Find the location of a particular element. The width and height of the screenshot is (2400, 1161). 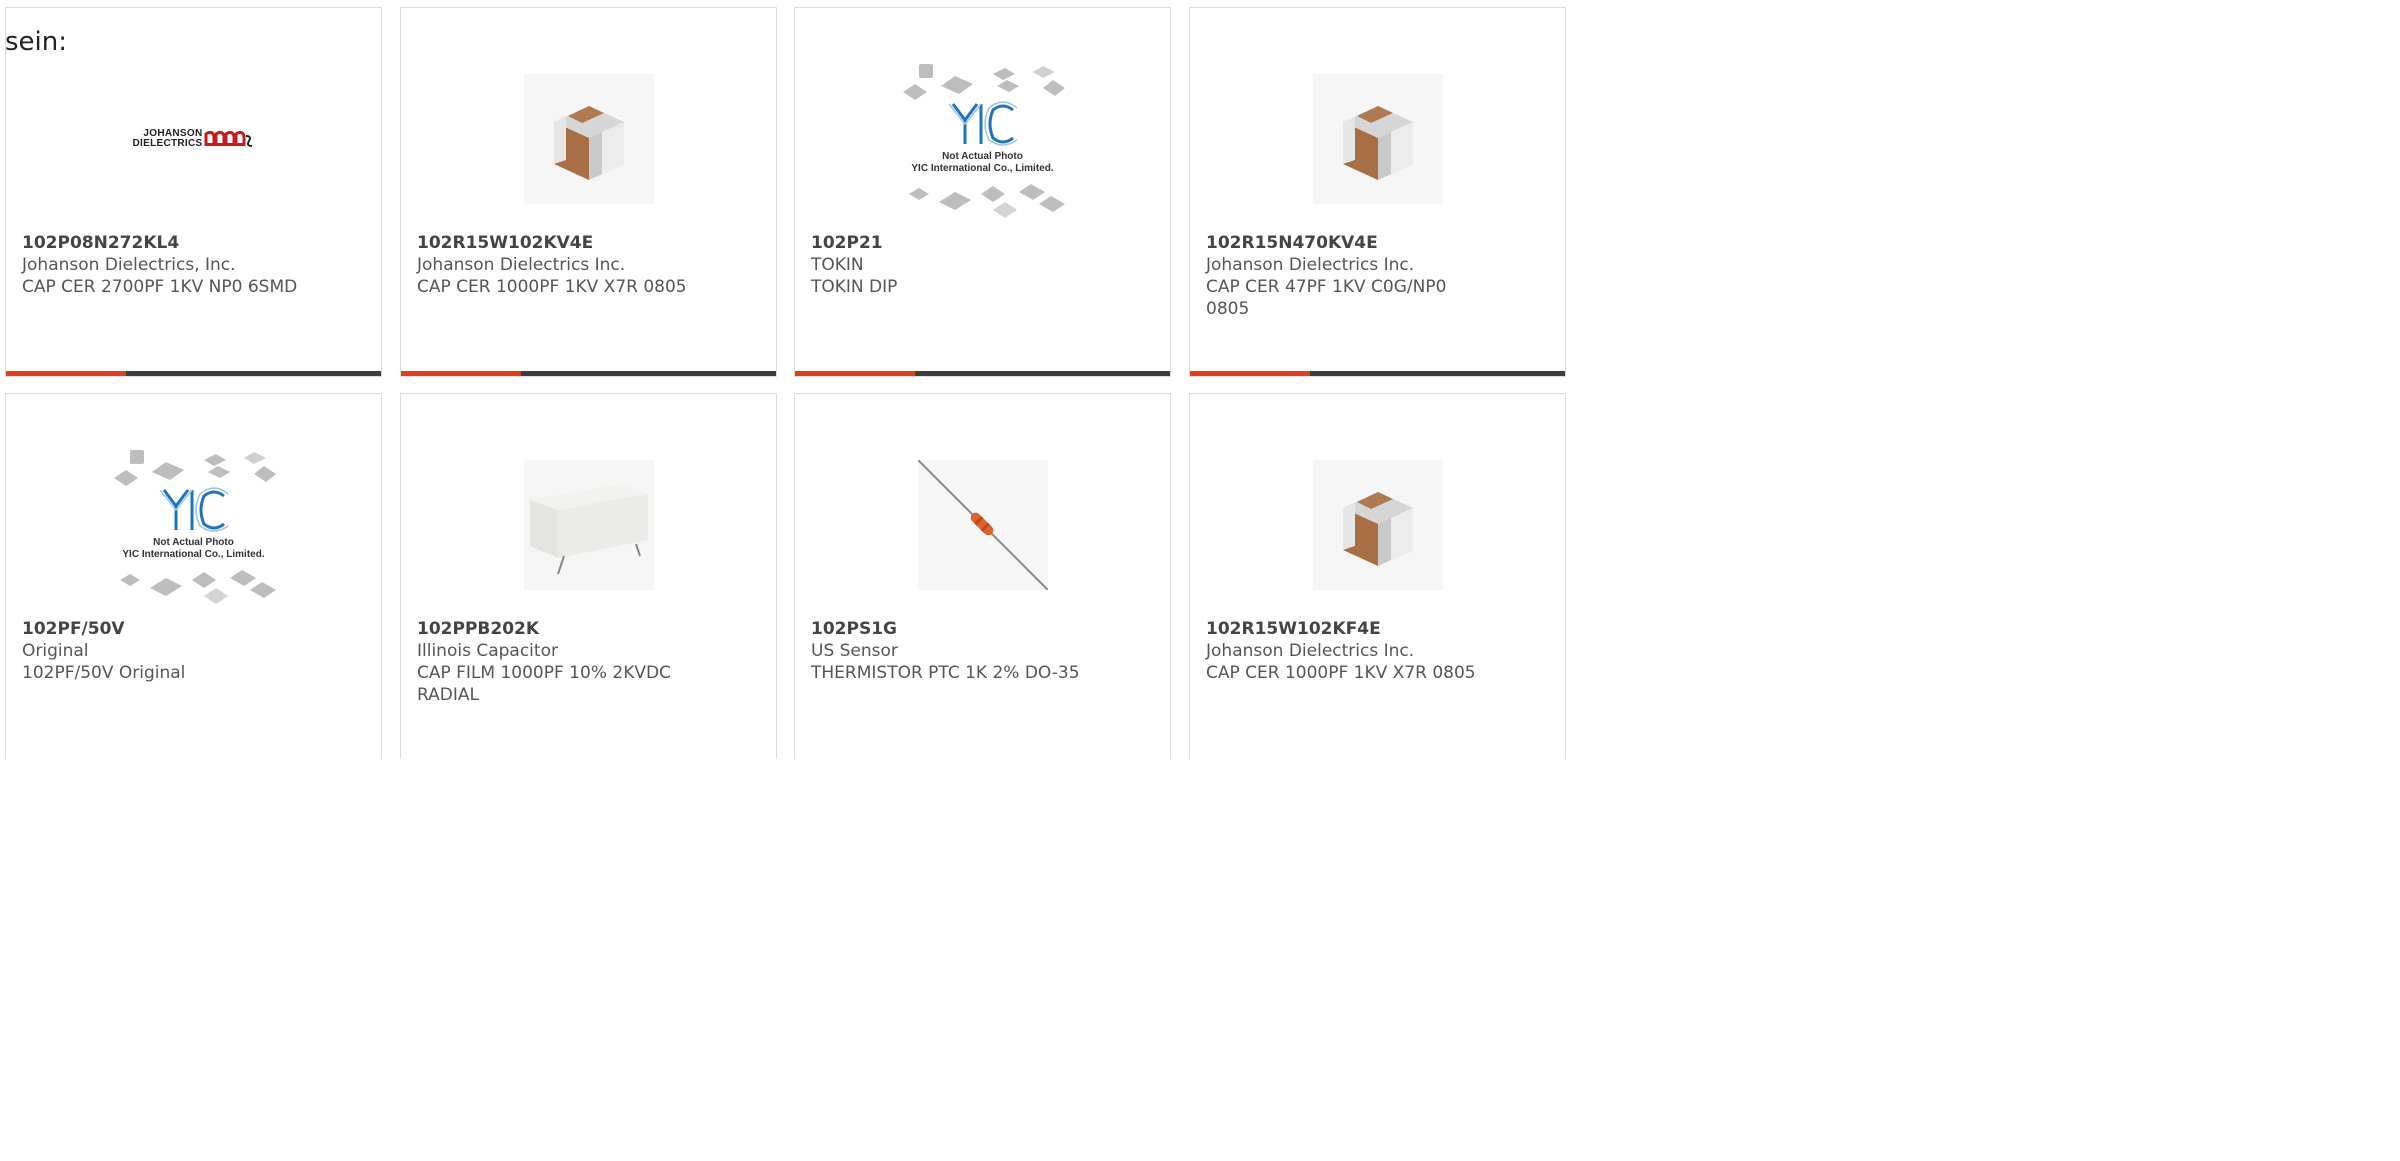

lead-text: sein: is located at coordinates (36, 42).